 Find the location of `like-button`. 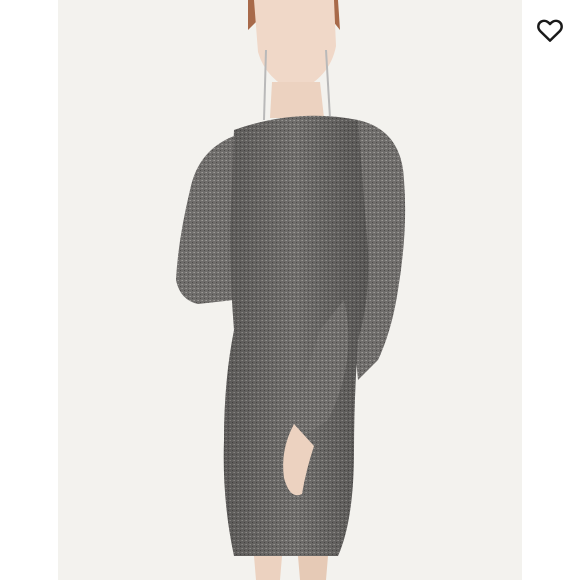

like-button is located at coordinates (550, 30).